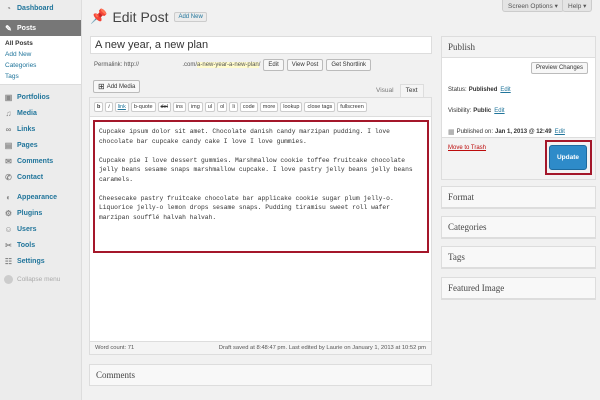  Describe the element at coordinates (40, 261) in the screenshot. I see `sidebar-item-settings: ☷ Settings` at that location.